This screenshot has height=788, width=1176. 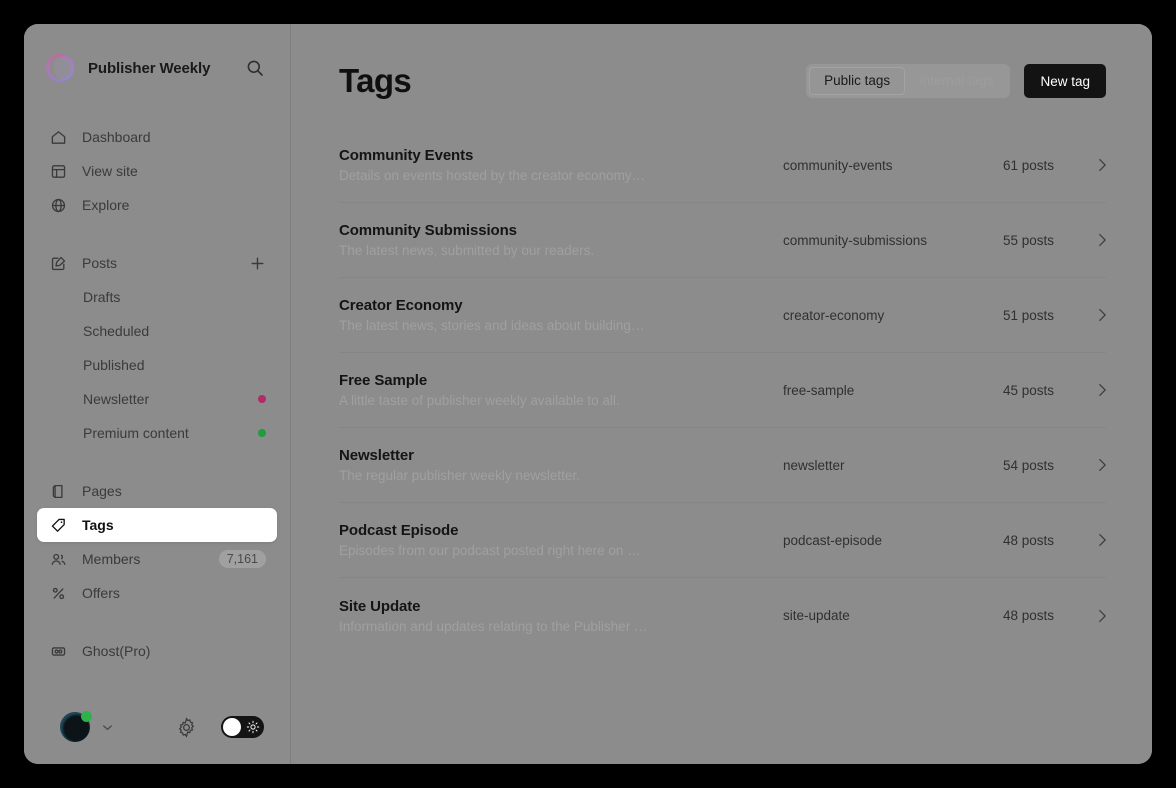 I want to click on sidebar-item-premium-content: Premium content, so click(x=157, y=433).